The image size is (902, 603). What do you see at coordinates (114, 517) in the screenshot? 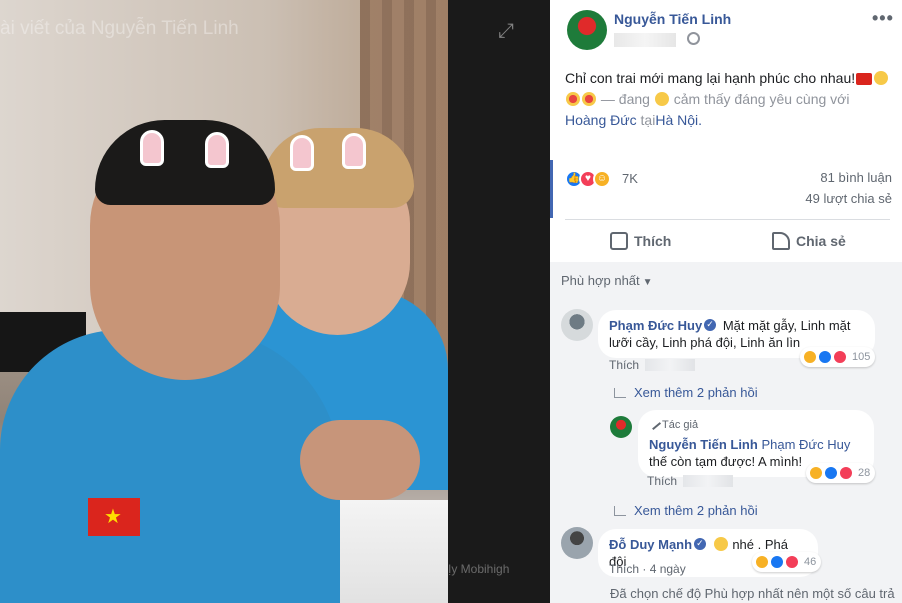
I see `vietnam-flag-badge` at bounding box center [114, 517].